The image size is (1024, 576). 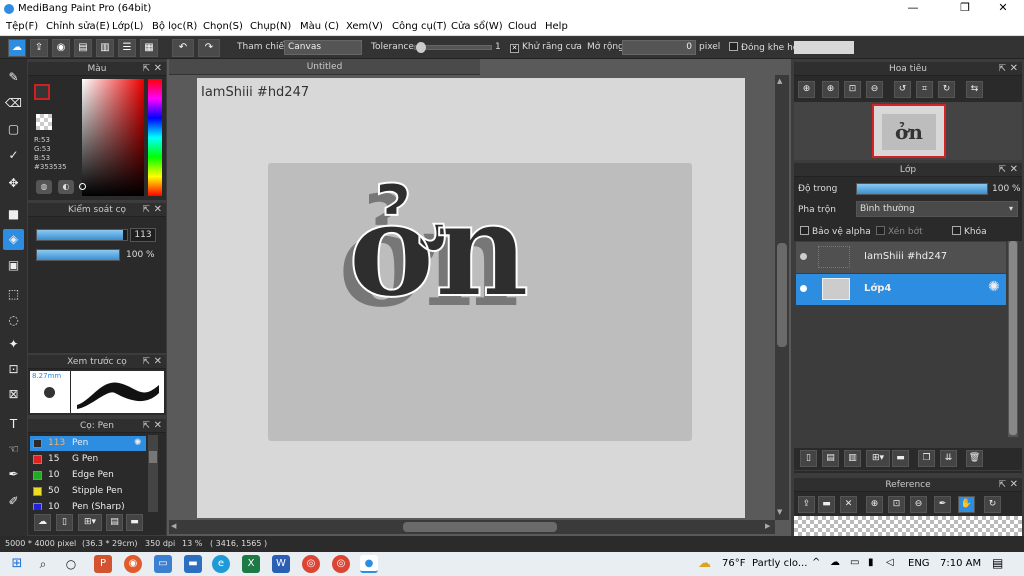 What do you see at coordinates (960, 563) in the screenshot?
I see `clock: 7:10 AM` at bounding box center [960, 563].